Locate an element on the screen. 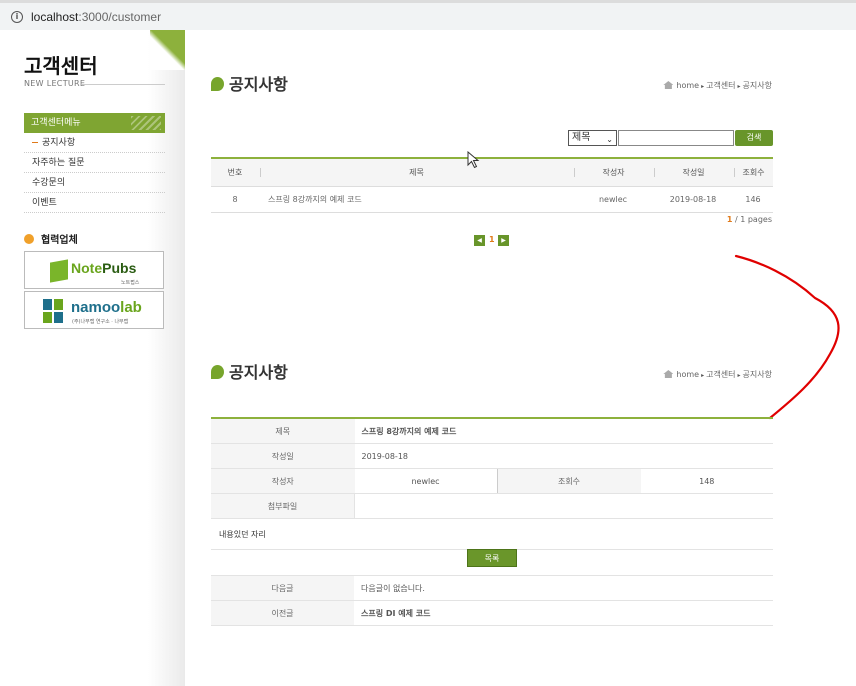 The image size is (856, 686). page-info: 1 / 1 pages is located at coordinates (749, 219).